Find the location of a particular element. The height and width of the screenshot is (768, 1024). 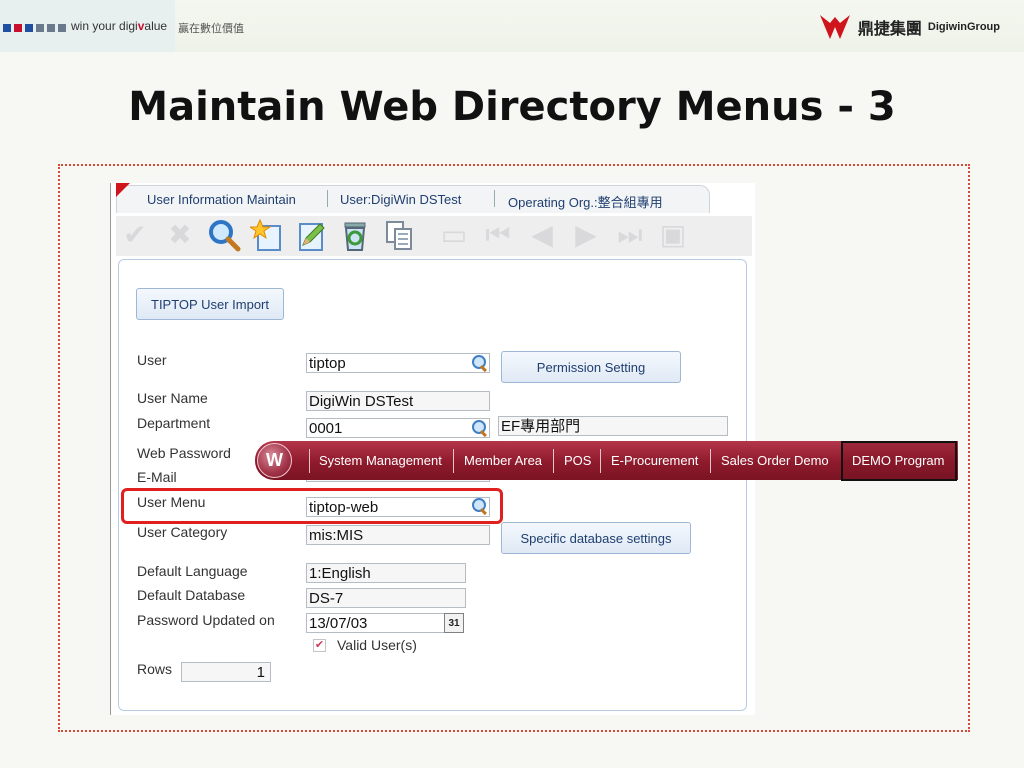

digiwin-logo-icon is located at coordinates (834, 27).